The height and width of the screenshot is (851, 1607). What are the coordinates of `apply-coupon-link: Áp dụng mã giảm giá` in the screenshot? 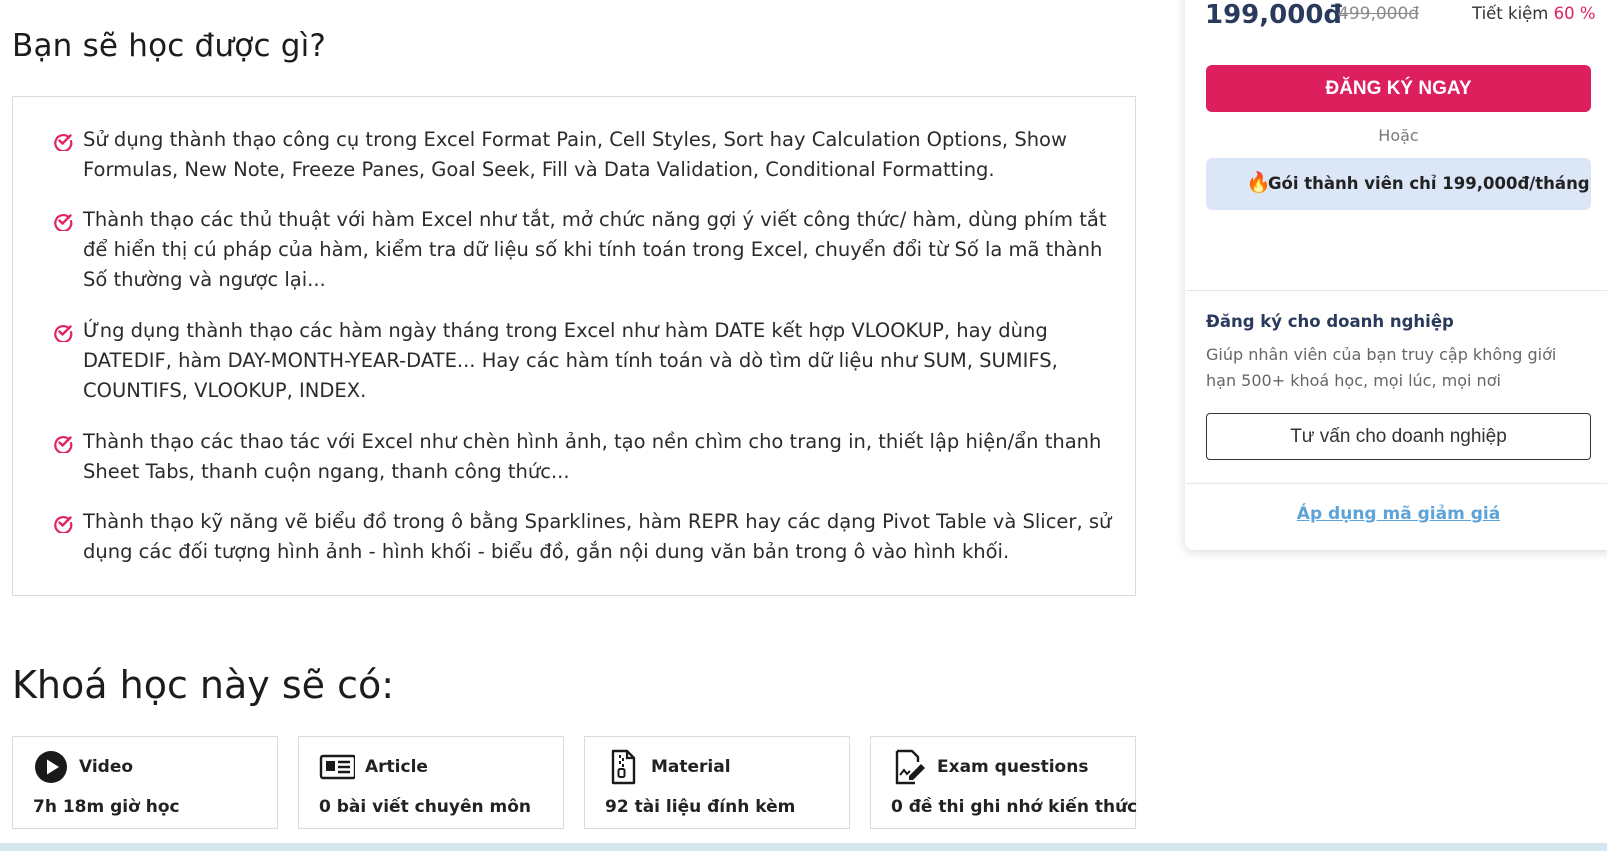 It's located at (1398, 514).